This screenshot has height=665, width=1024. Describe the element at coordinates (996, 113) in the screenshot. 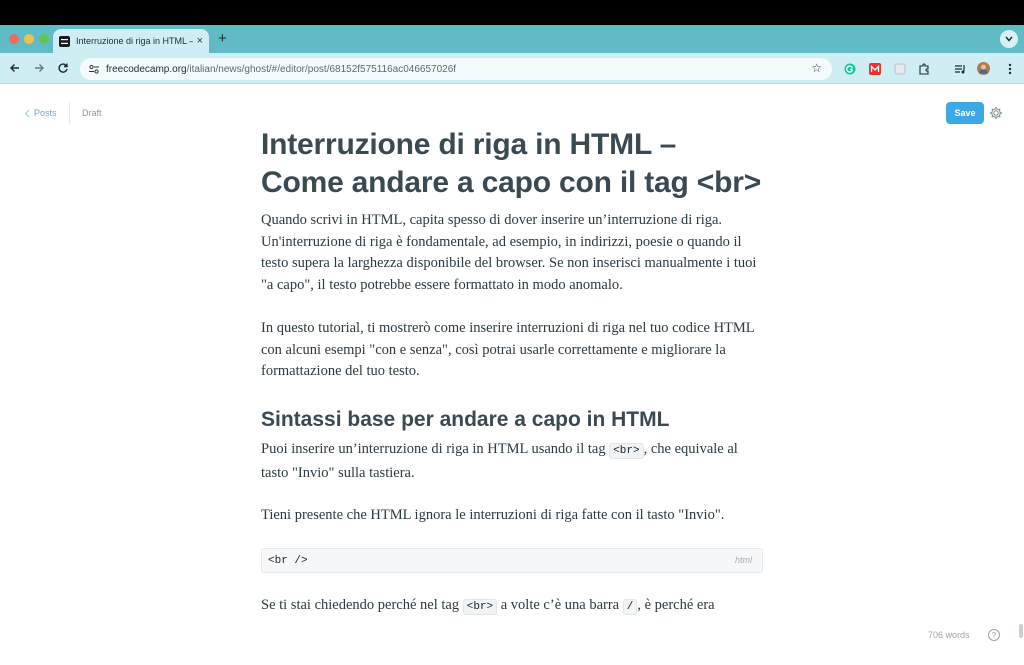

I see `gear-icon` at that location.